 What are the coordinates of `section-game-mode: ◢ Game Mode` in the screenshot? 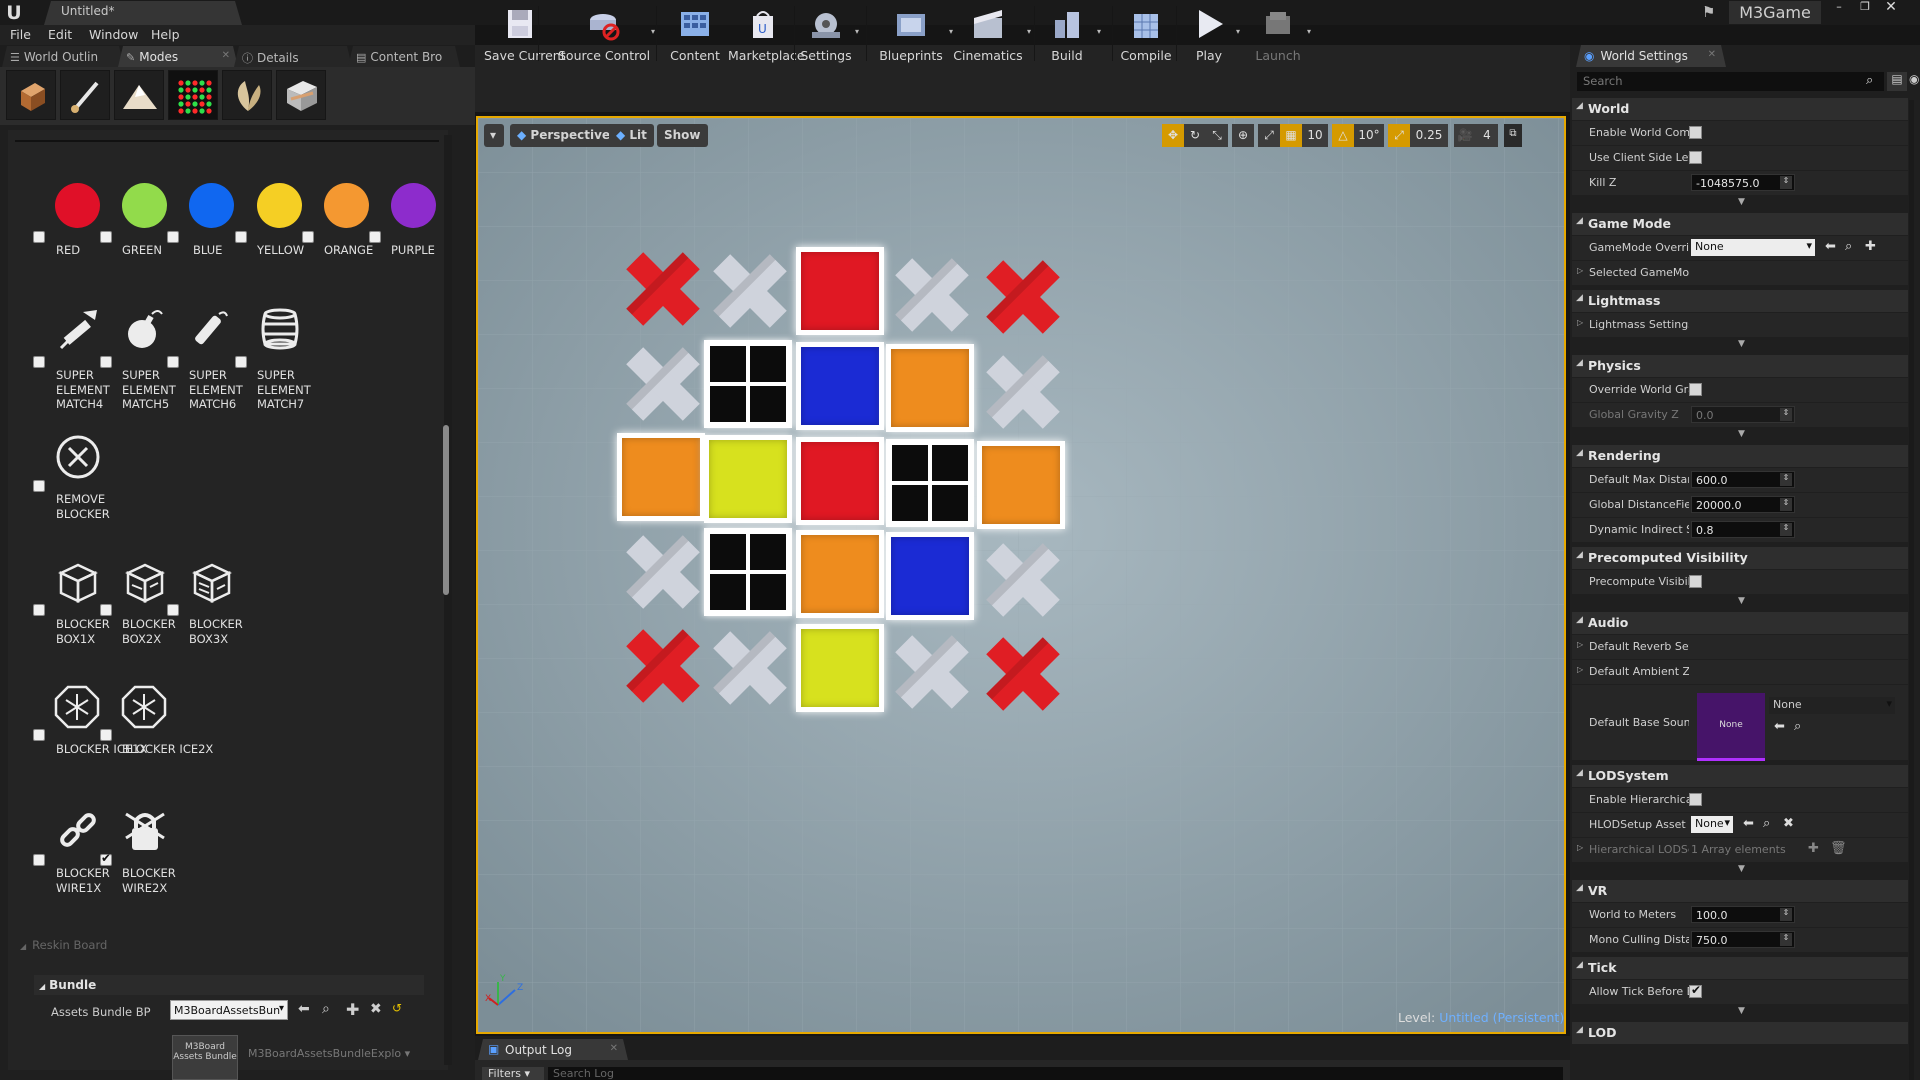 It's located at (1740, 224).